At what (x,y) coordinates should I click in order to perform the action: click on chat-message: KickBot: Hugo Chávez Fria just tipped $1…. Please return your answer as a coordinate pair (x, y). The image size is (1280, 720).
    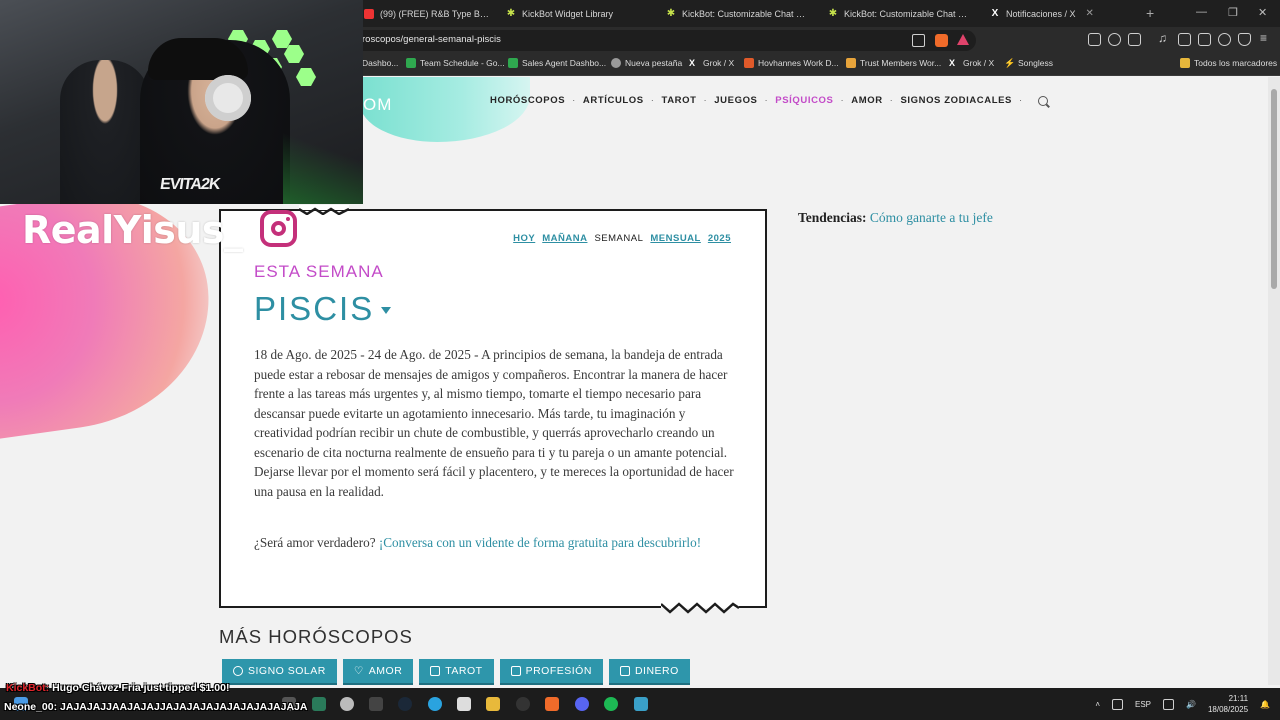
    Looking at the image, I should click on (117, 688).